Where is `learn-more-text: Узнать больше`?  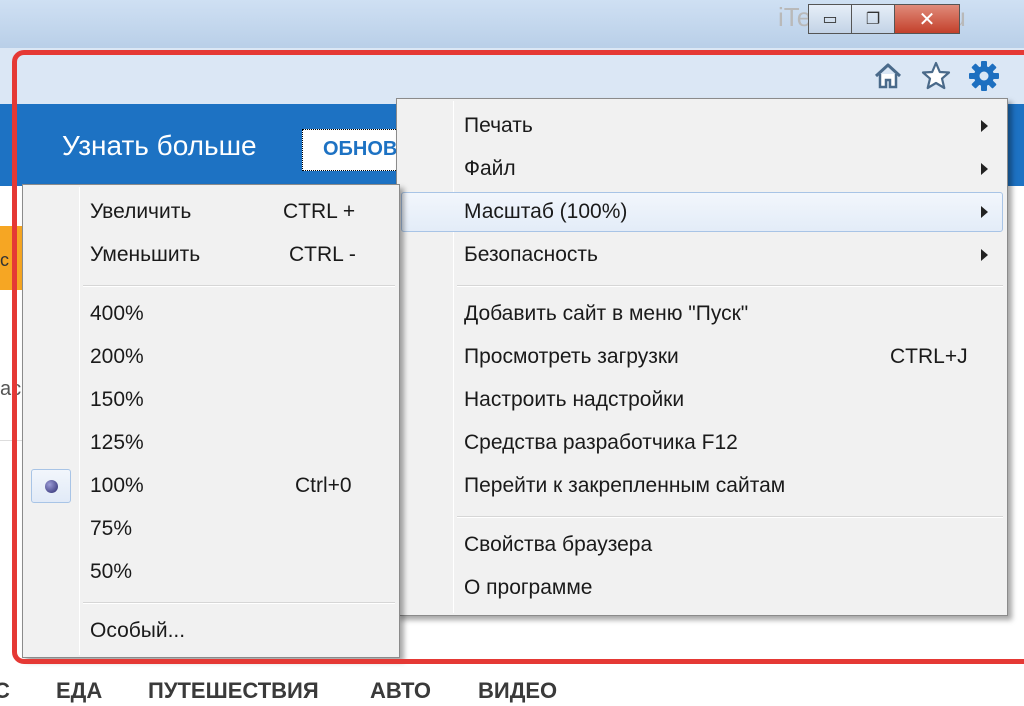 learn-more-text: Узнать больше is located at coordinates (159, 145).